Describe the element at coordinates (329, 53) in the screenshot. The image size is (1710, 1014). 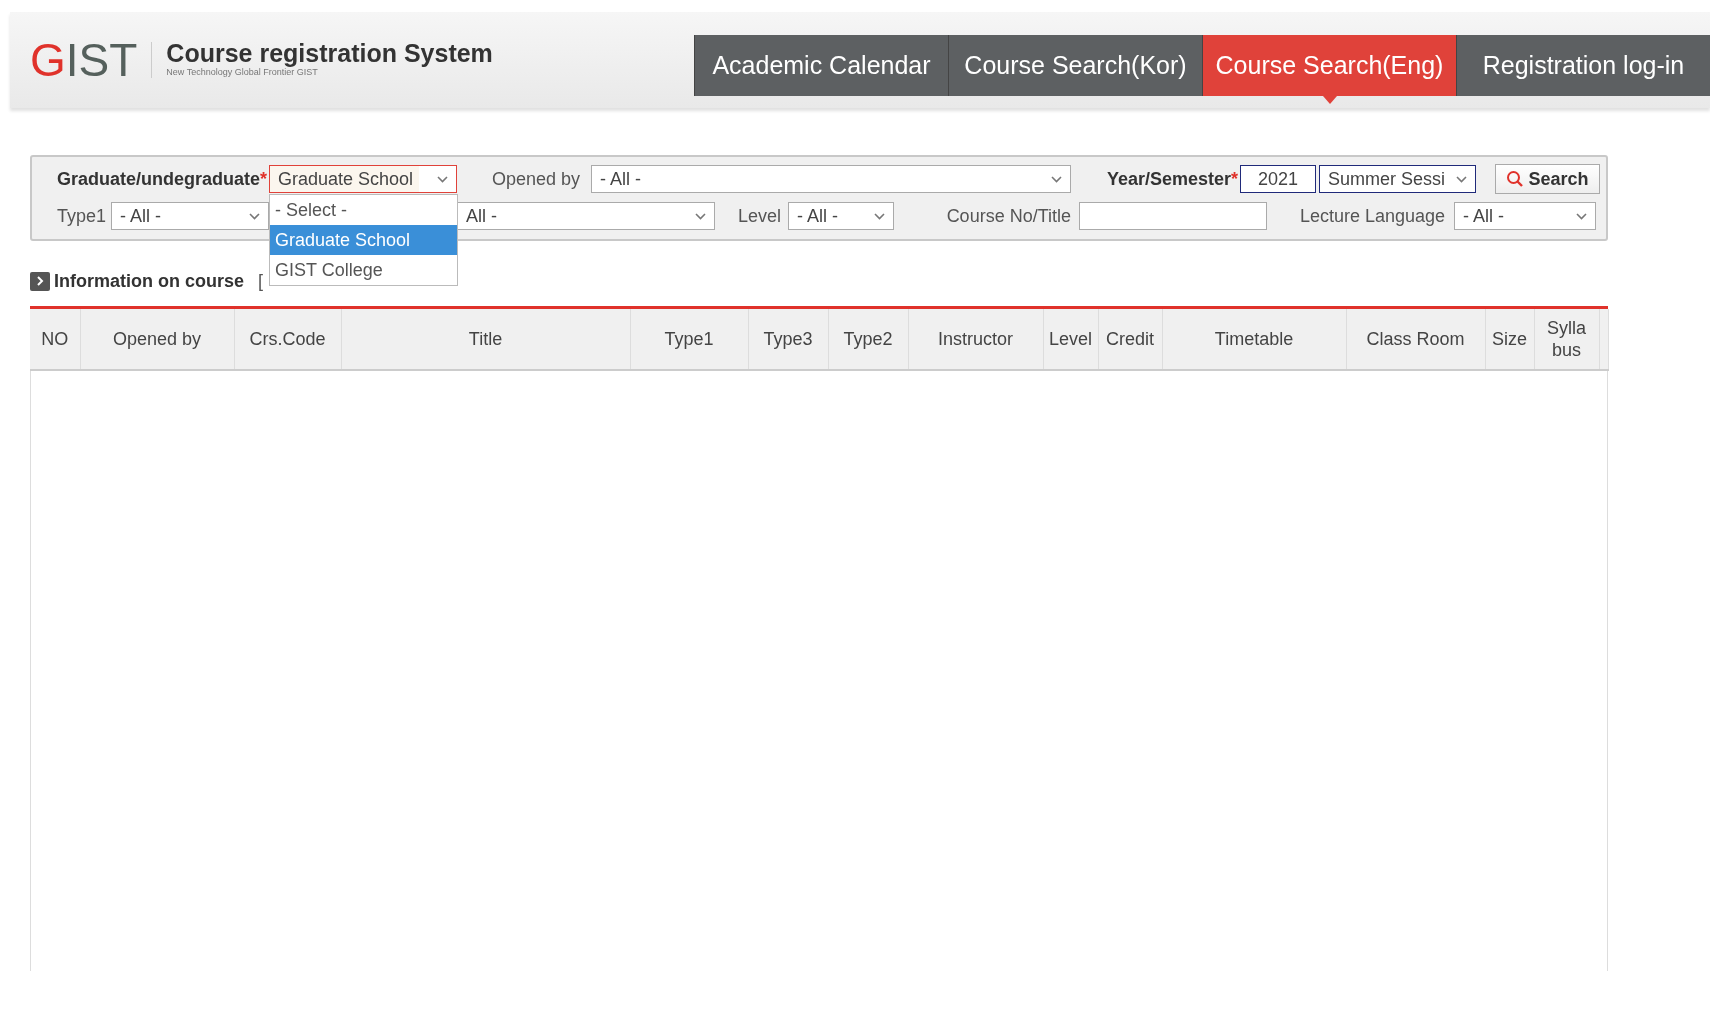
I see `system-title: Course registration System` at that location.